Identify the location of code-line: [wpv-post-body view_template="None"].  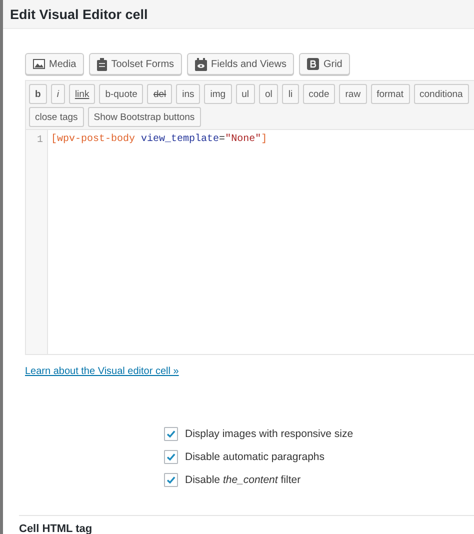
(159, 139).